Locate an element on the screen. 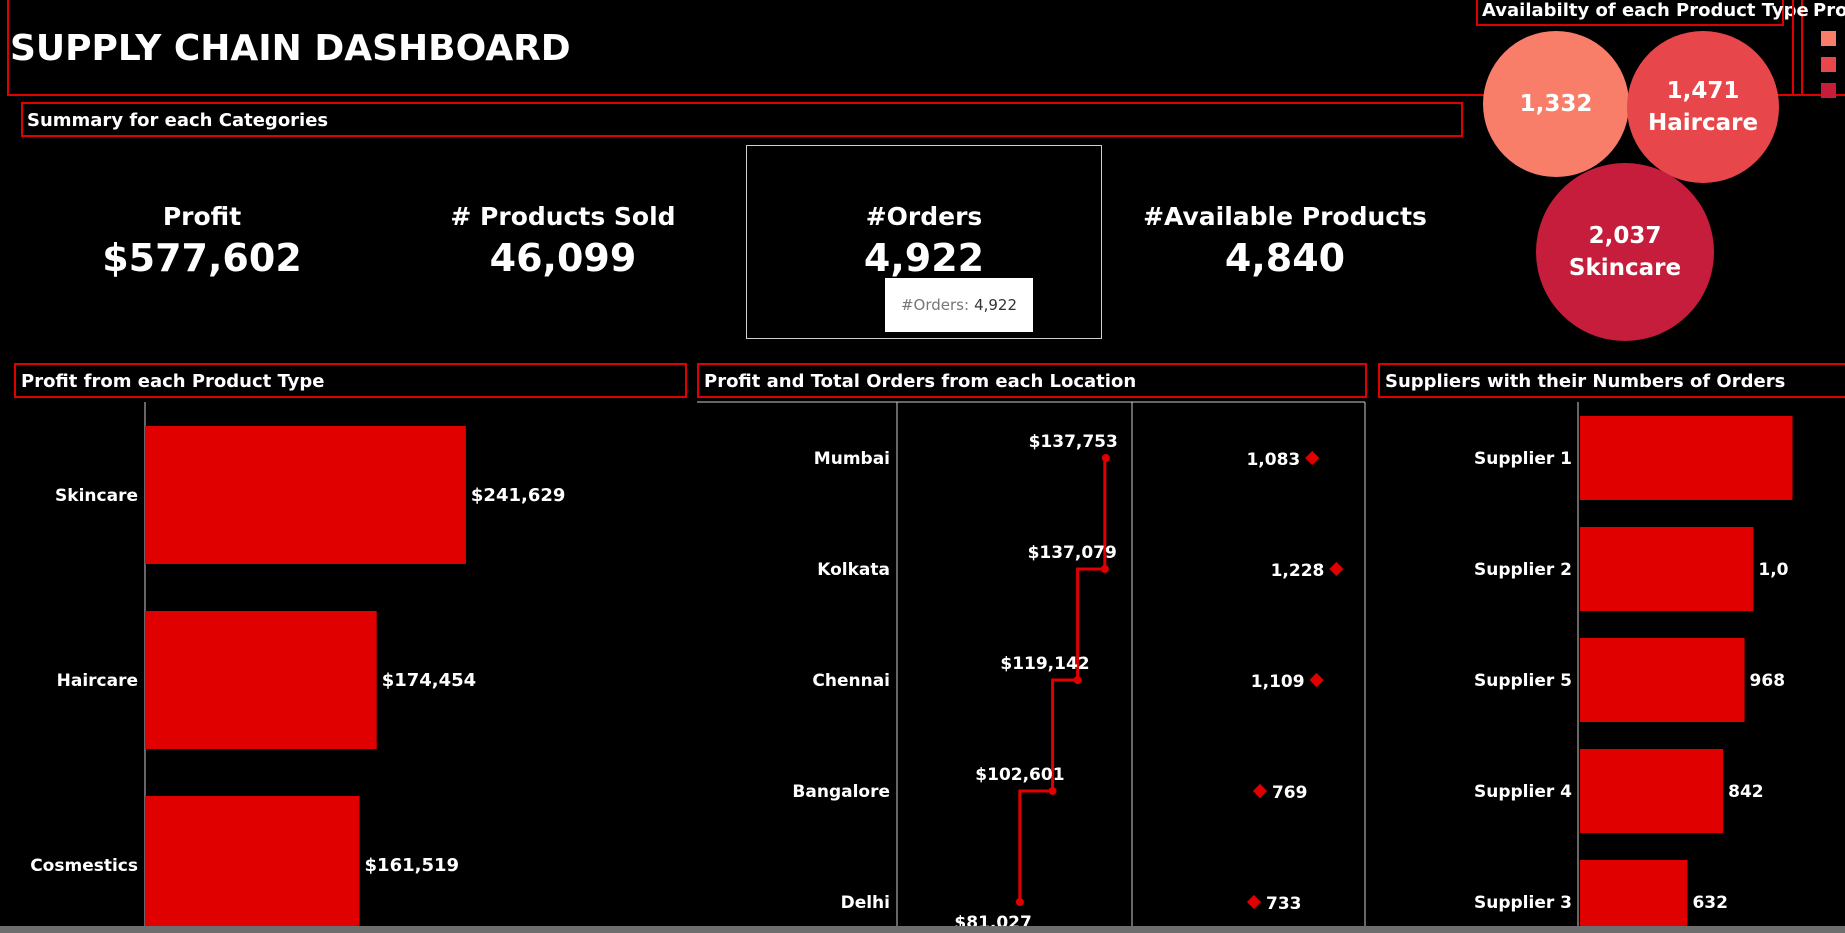 This screenshot has height=933, width=1845. summary-title: Summary for each Categories is located at coordinates (178, 120).